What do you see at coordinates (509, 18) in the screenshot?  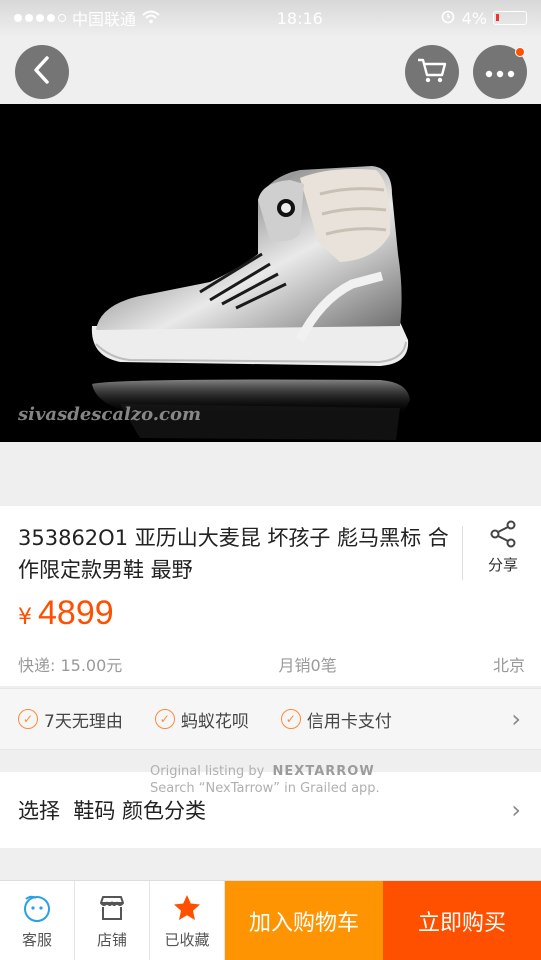 I see `battery-icon` at bounding box center [509, 18].